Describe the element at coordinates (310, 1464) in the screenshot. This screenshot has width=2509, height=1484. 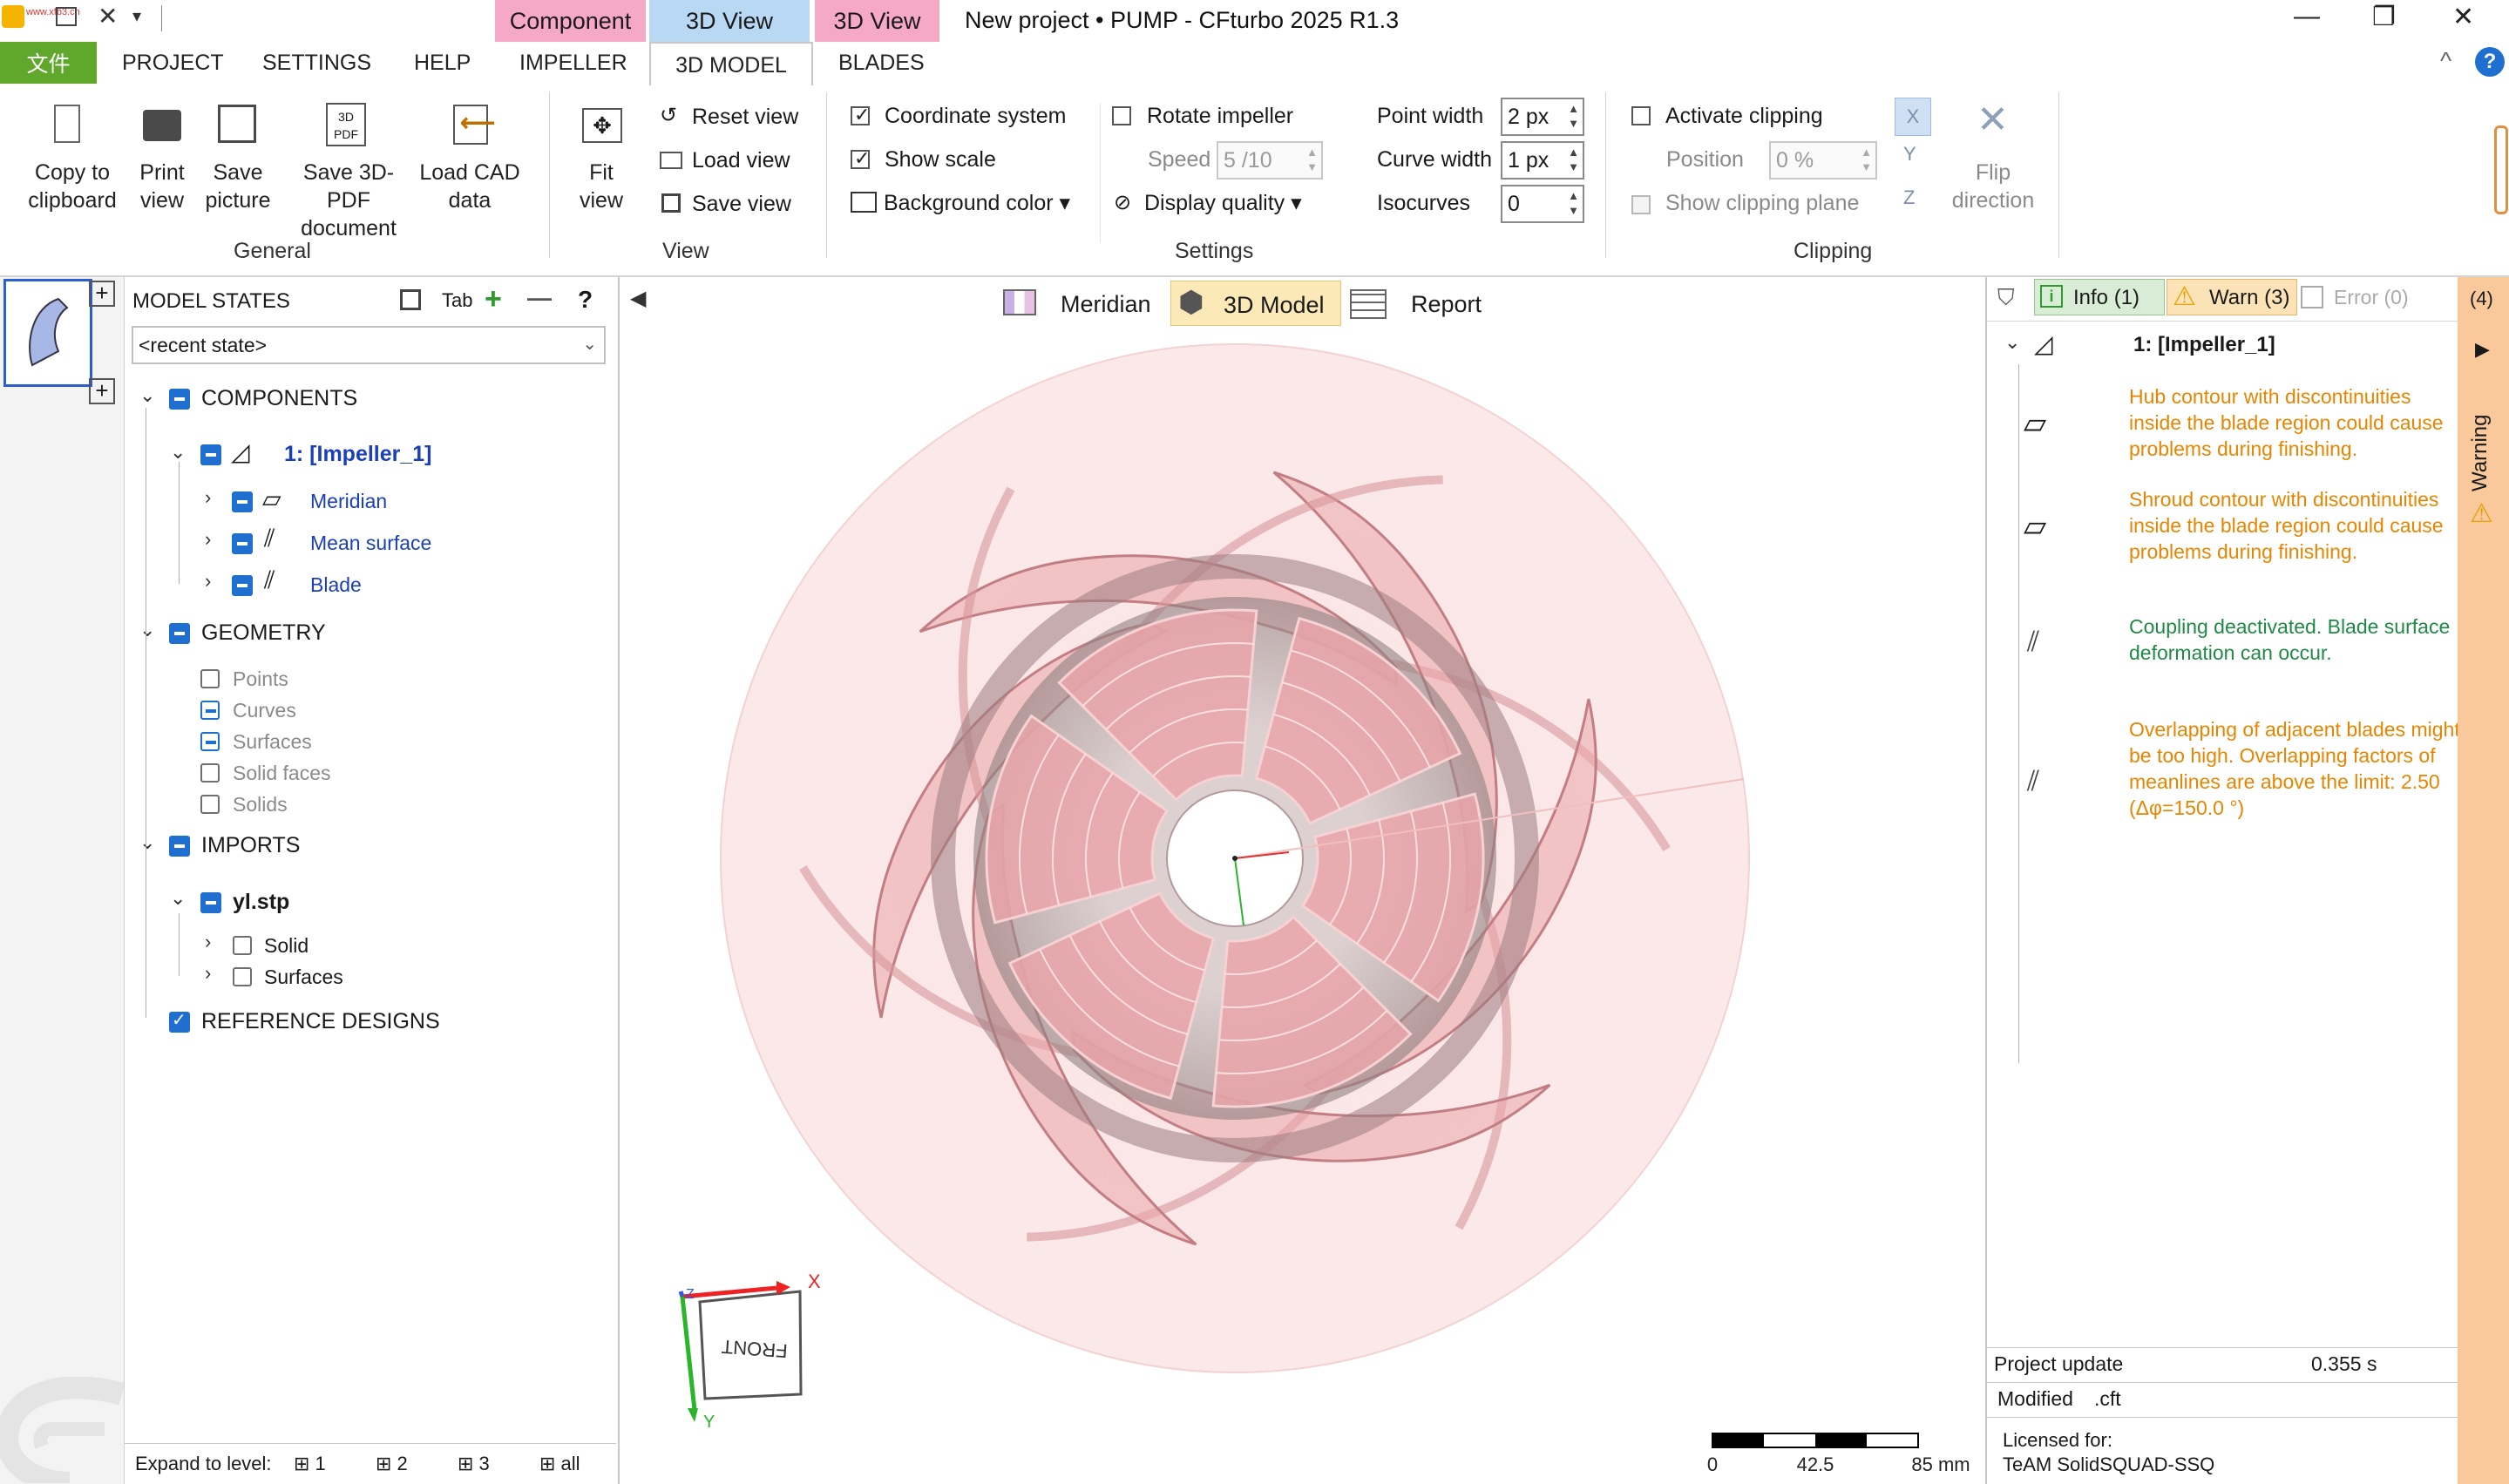
I see `expand-level-1: ⊞ 1` at that location.